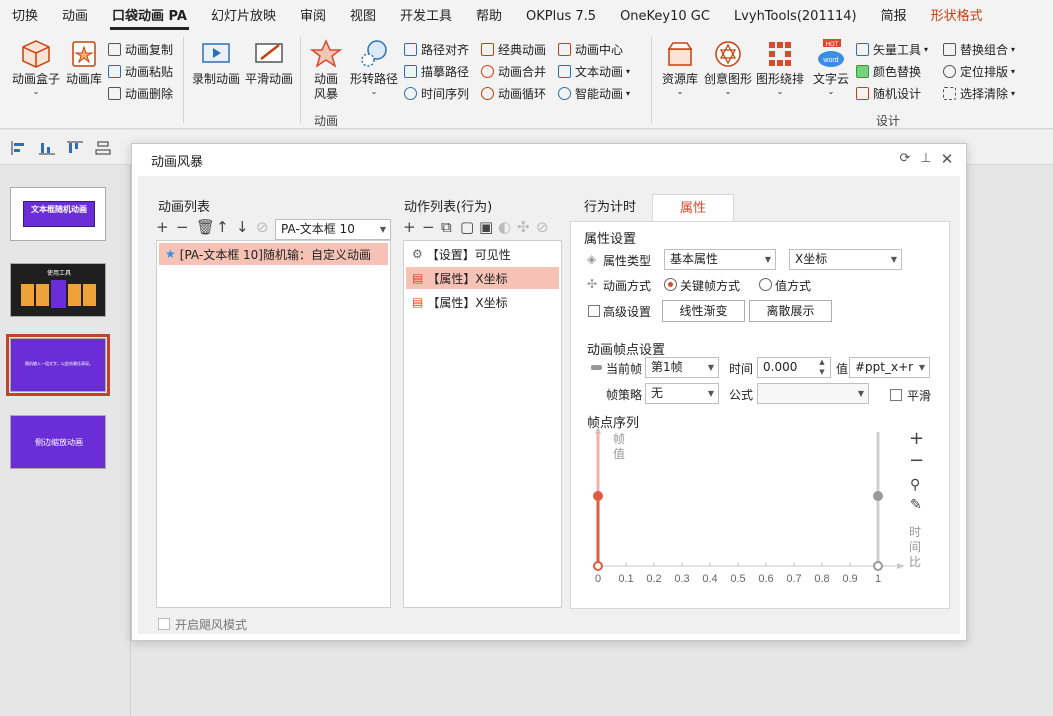  I want to click on tab-behavior-timing: 行为计时, so click(610, 208).